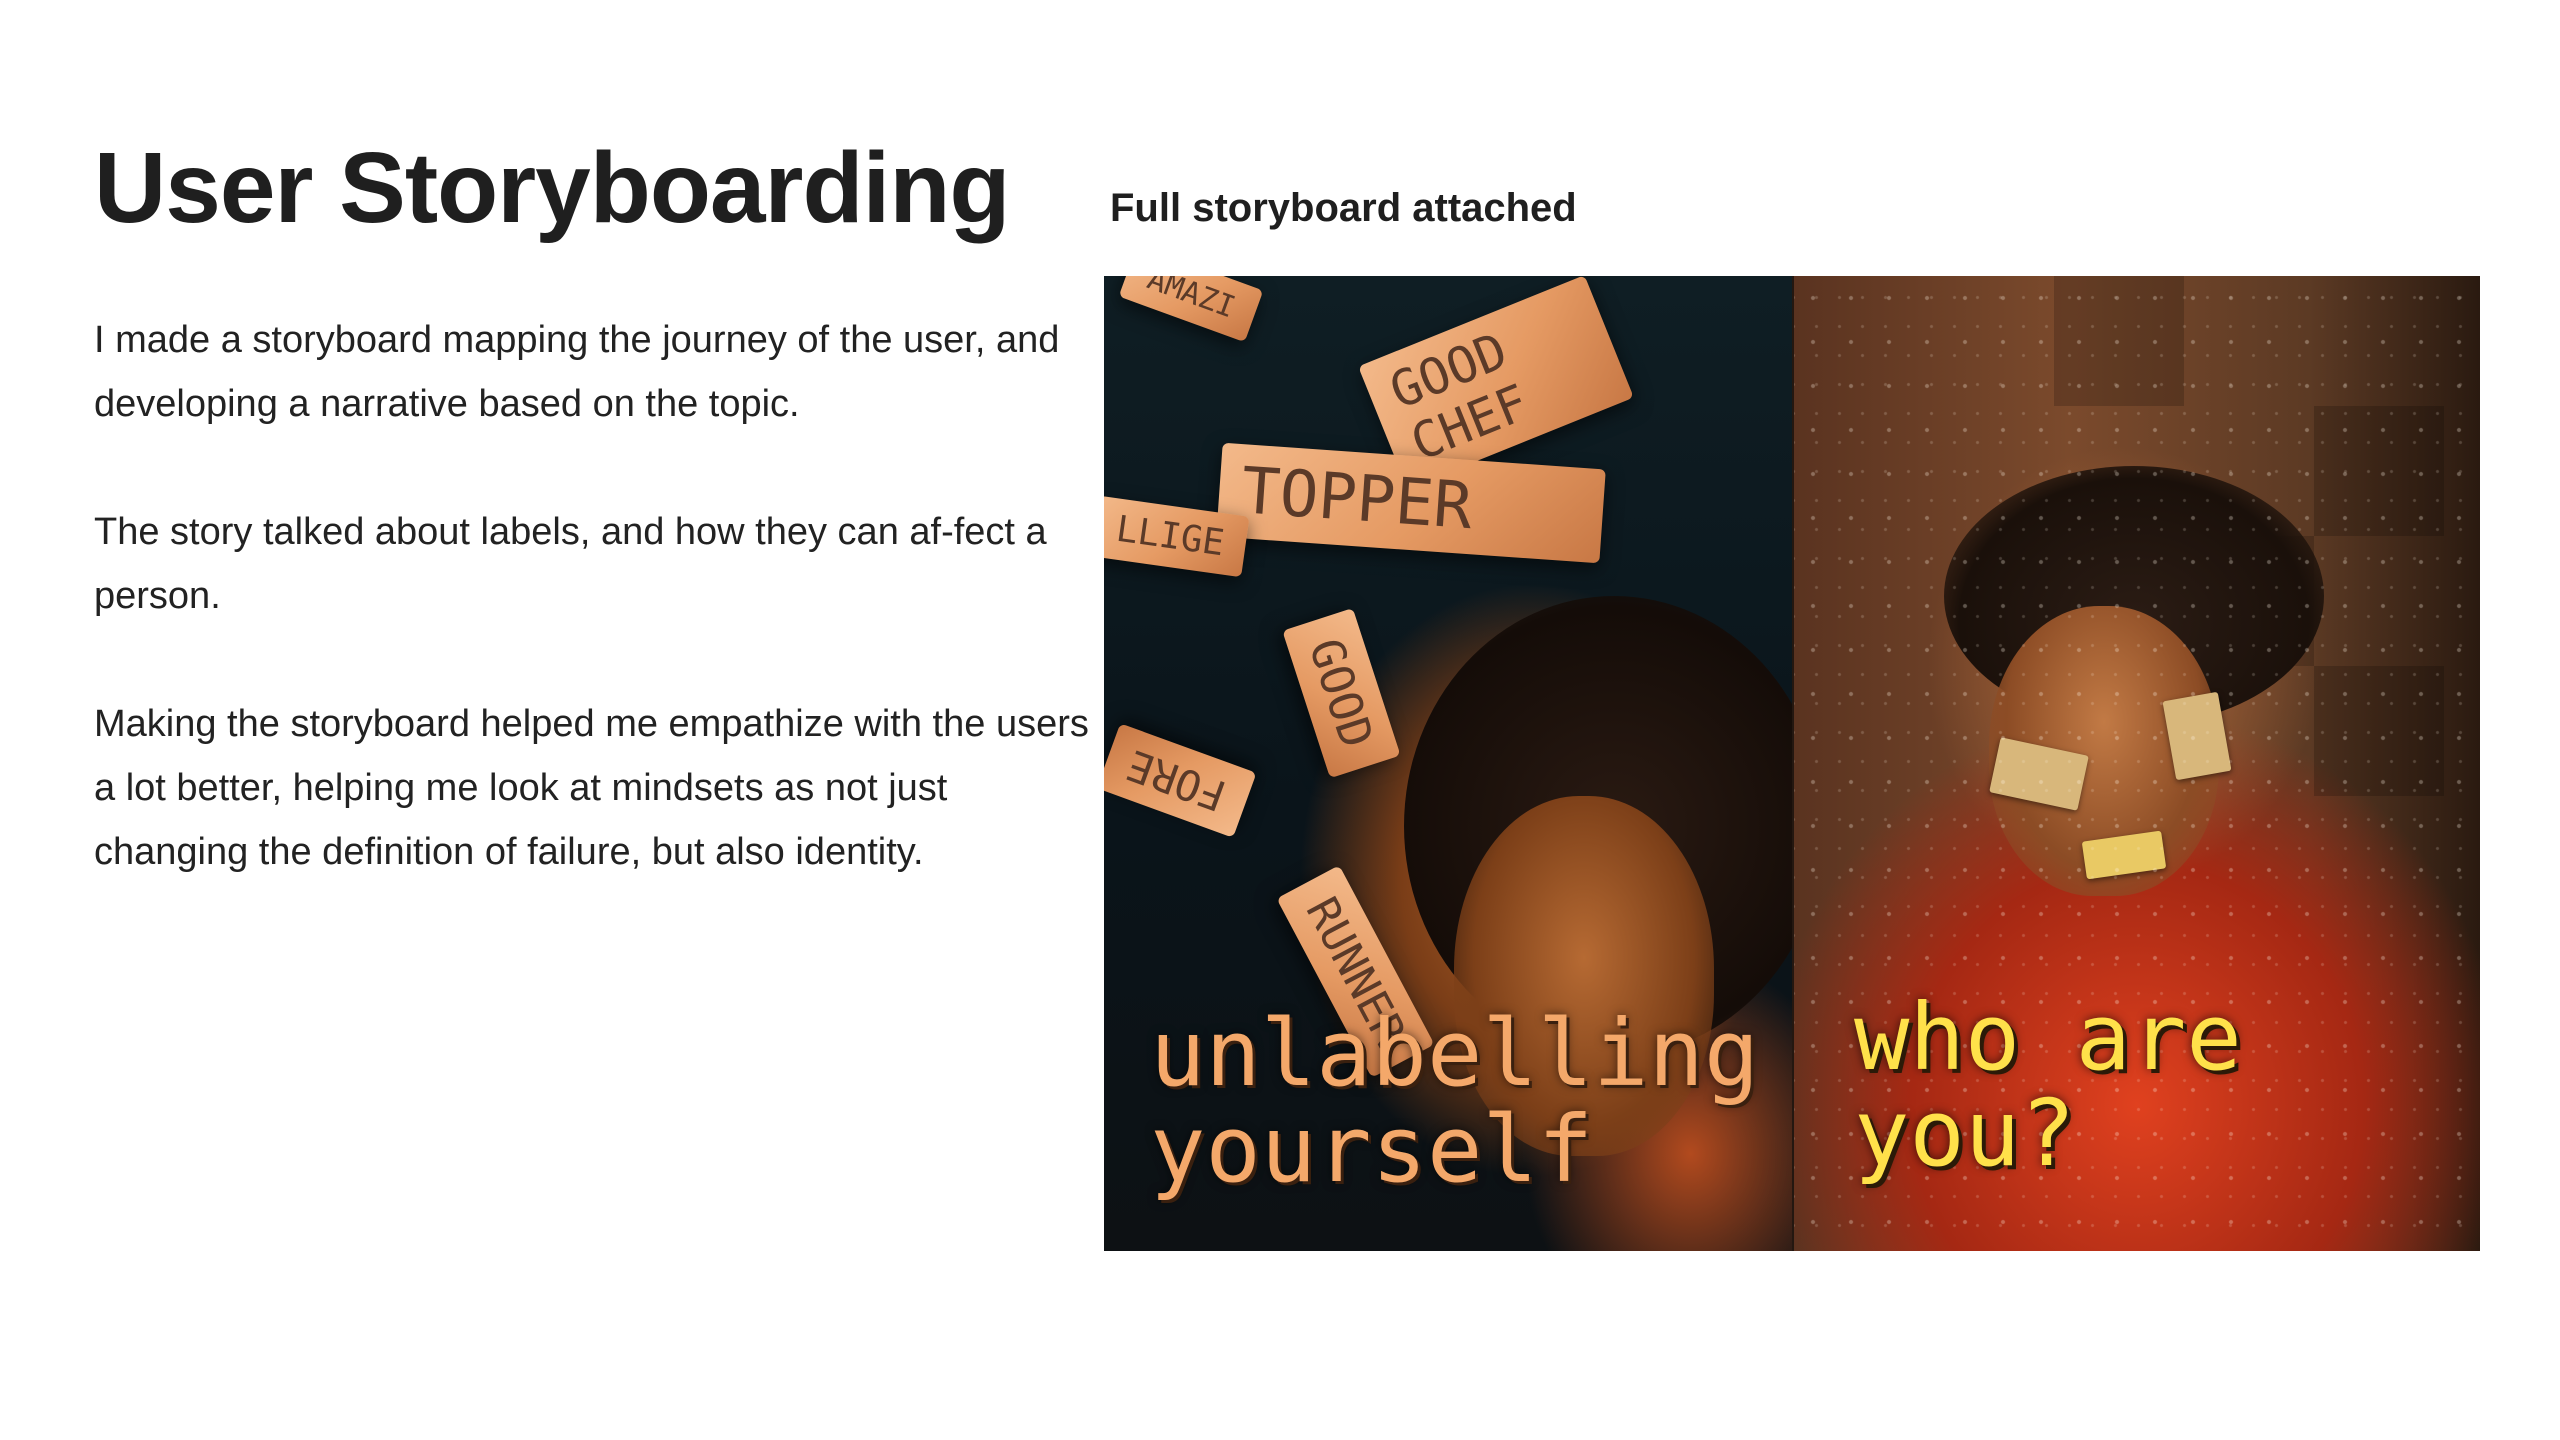  Describe the element at coordinates (1965, 1133) in the screenshot. I see `overlay-line-2: you?` at that location.